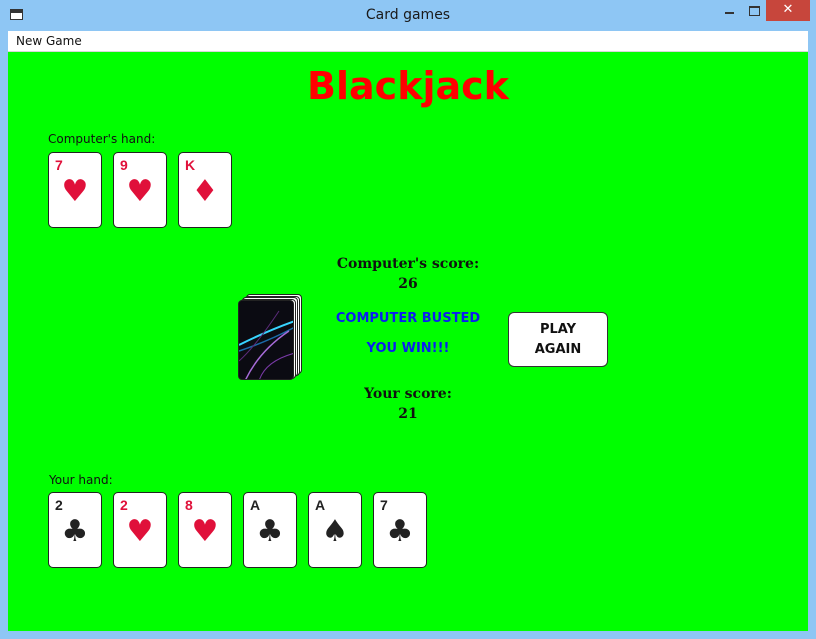  Describe the element at coordinates (729, 10) in the screenshot. I see `minimize-button` at that location.